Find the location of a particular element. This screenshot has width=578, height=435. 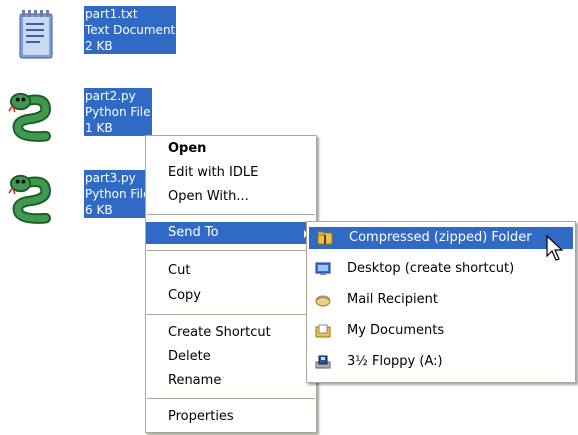

zip-folder-icon is located at coordinates (325, 238).